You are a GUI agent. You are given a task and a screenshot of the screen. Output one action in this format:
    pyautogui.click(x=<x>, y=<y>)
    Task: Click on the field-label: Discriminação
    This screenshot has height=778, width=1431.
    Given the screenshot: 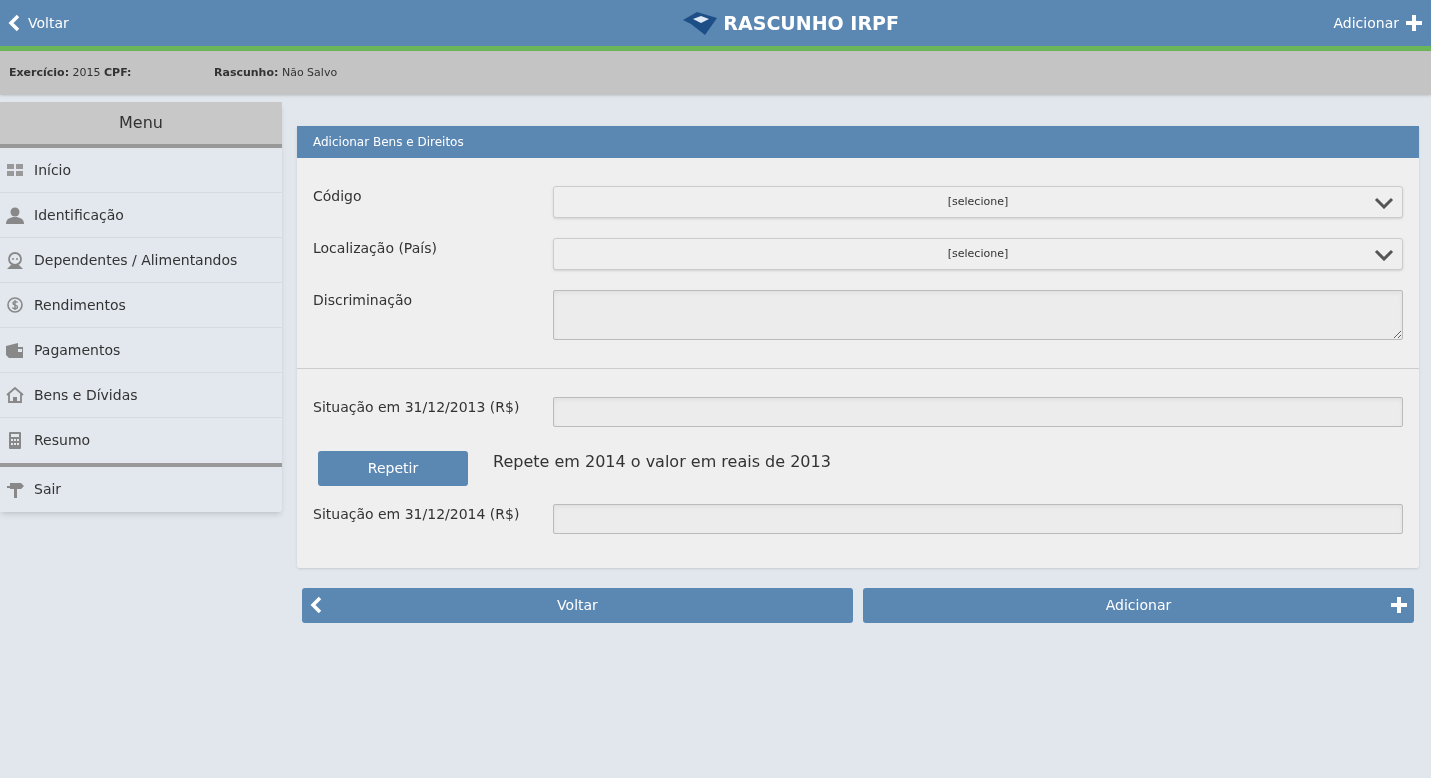 What is the action you would take?
    pyautogui.click(x=363, y=300)
    